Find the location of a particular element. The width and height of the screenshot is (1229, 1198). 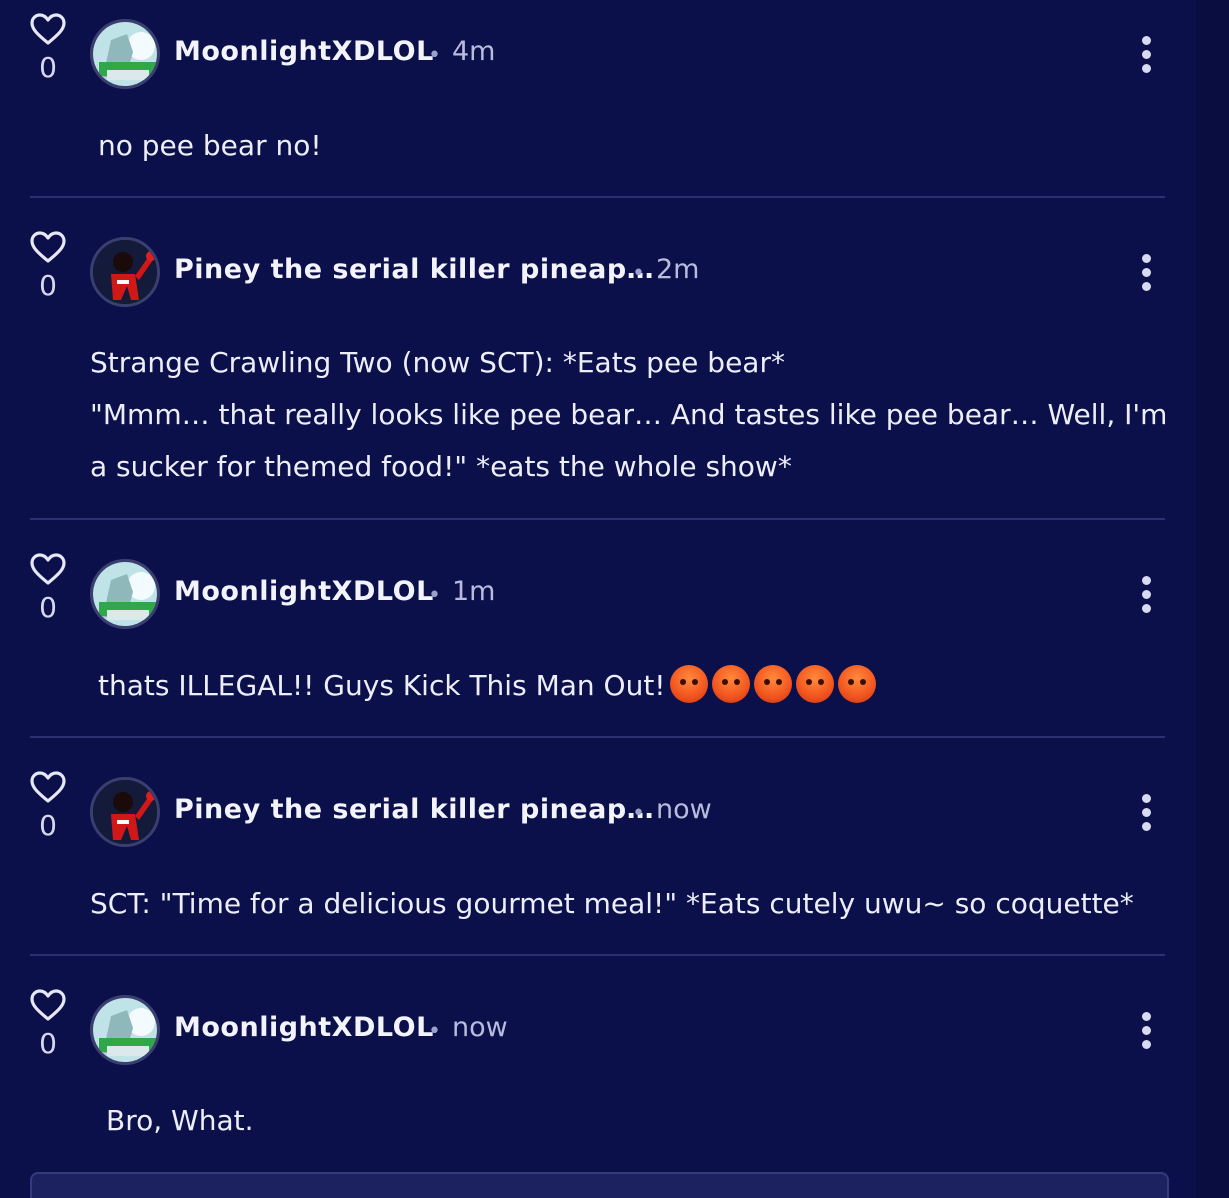

comment-text: no pee bear no! is located at coordinates (210, 146).